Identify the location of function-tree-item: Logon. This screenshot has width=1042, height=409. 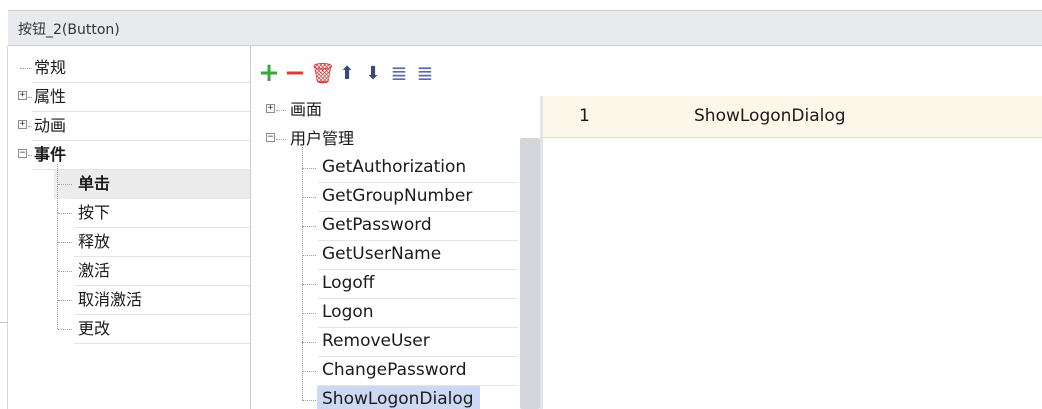
(388, 313).